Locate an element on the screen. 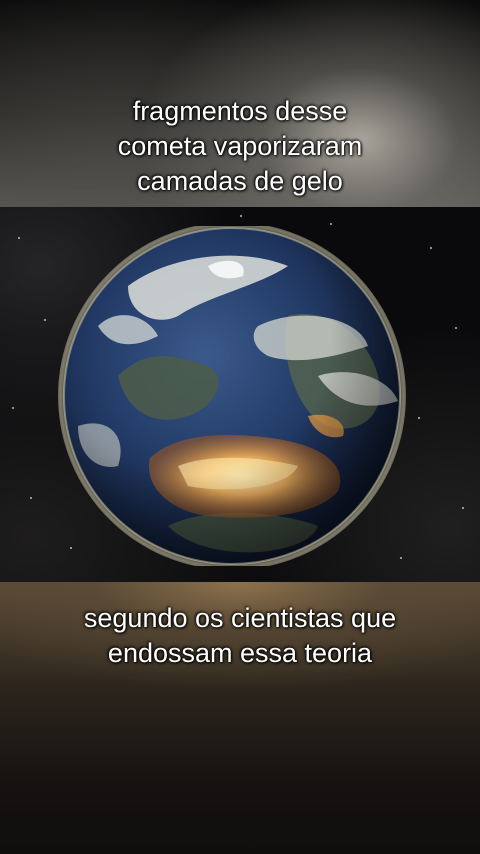  caption-top-line: camadas de gelo is located at coordinates (240, 181).